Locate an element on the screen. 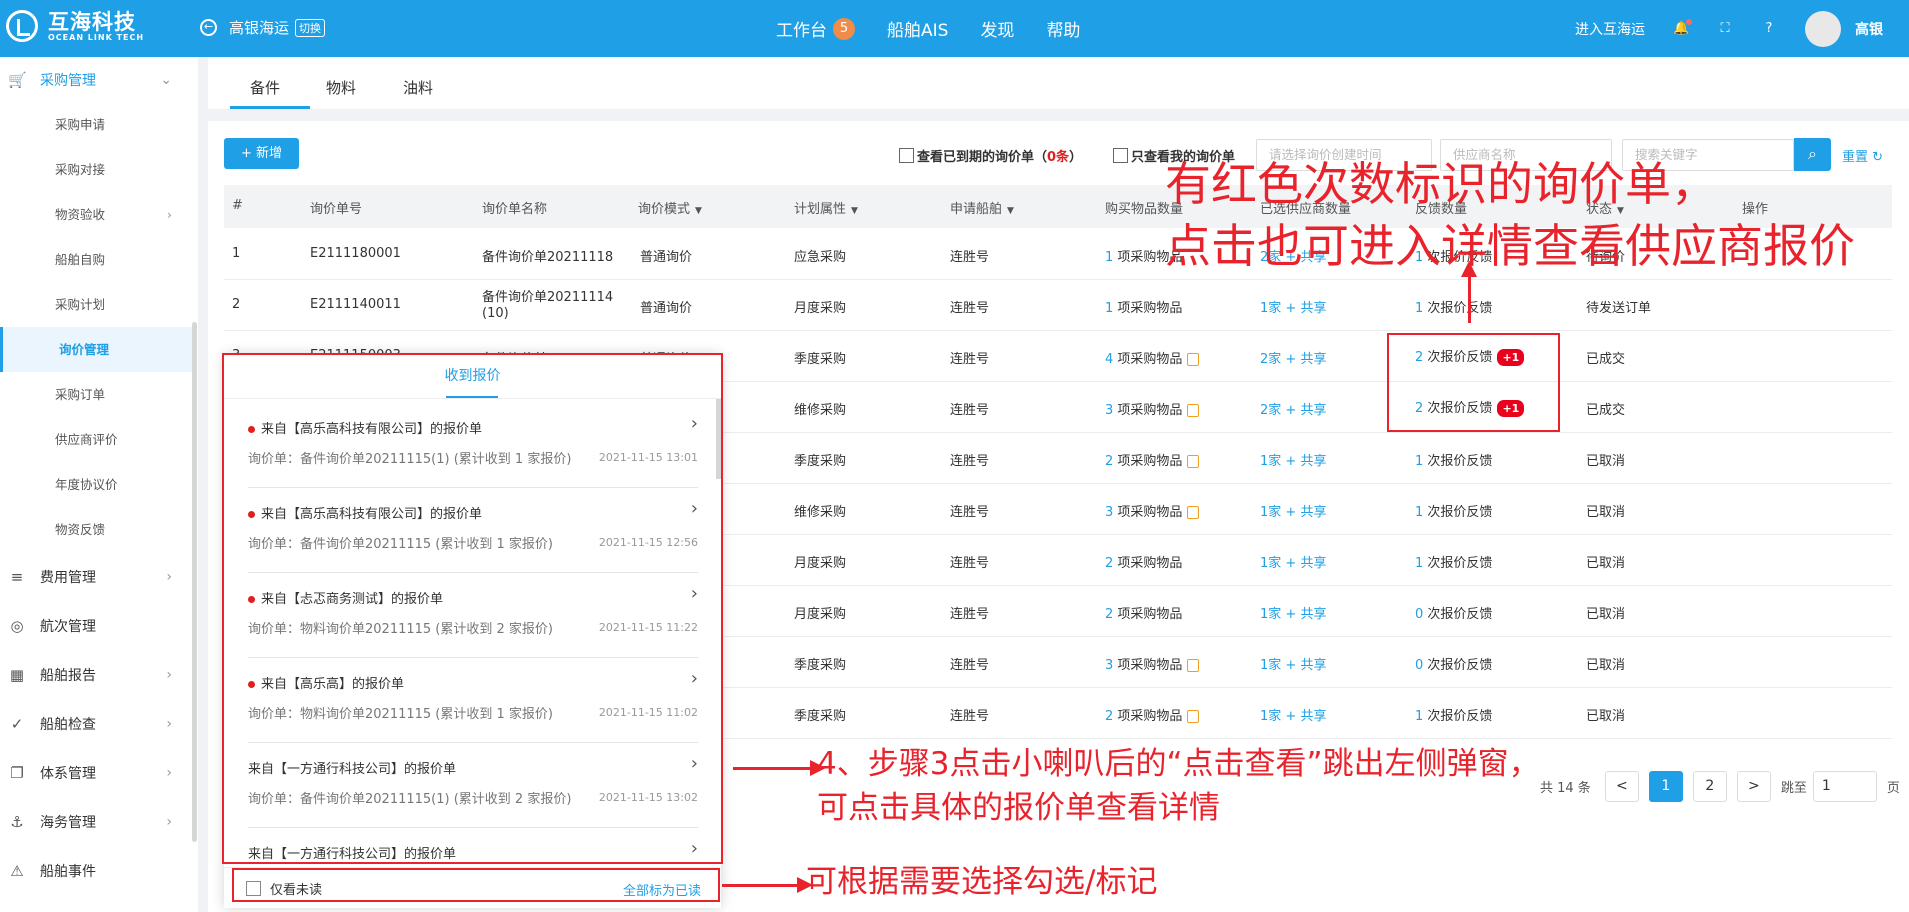 This screenshot has width=1909, height=912. th-no: 询价单号 is located at coordinates (336, 209).